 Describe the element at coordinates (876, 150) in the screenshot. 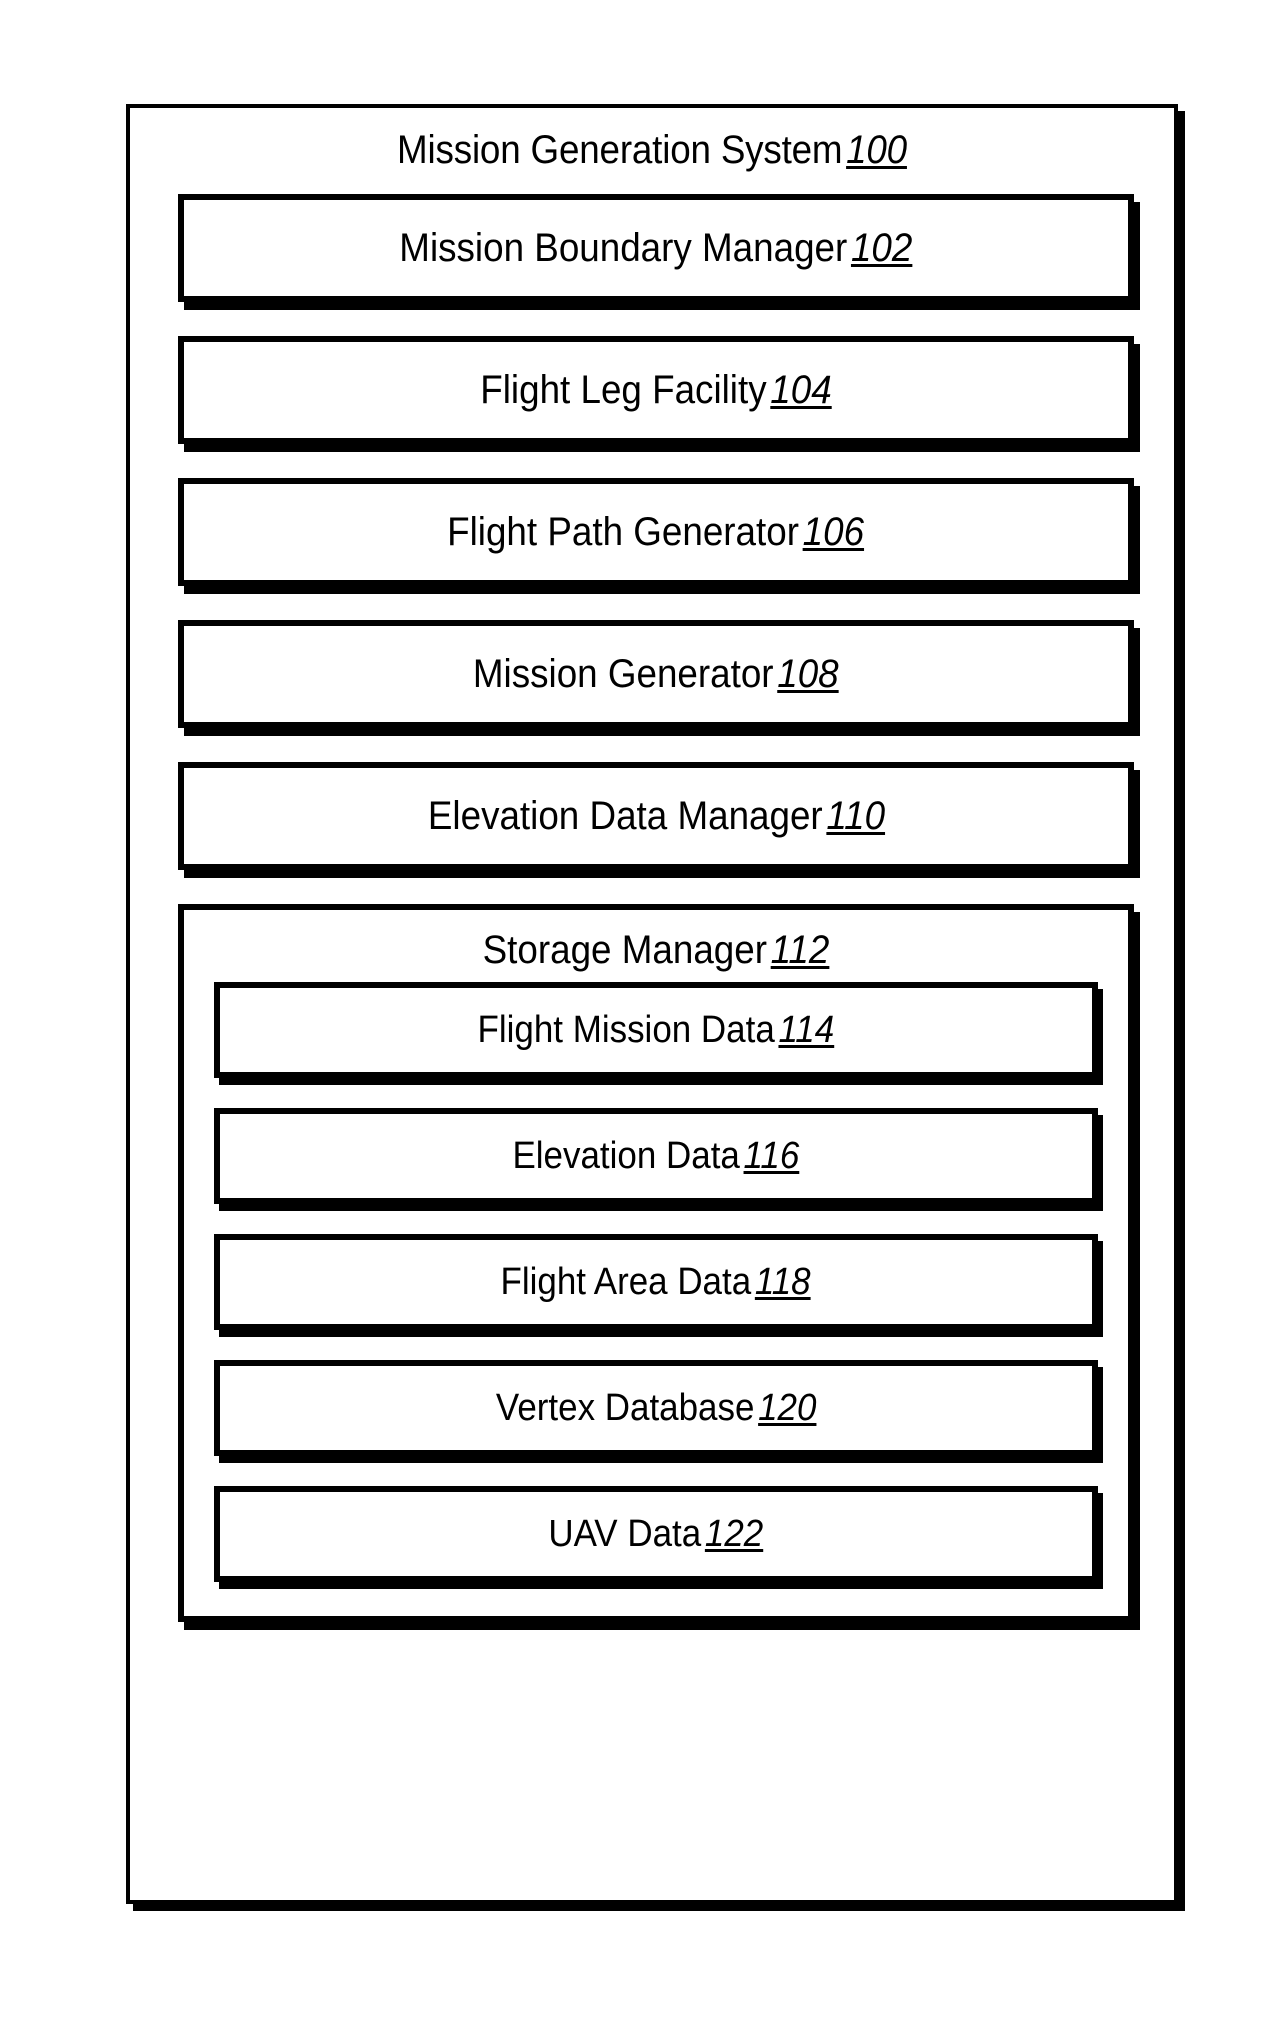

I see `system-reference-number: 100` at that location.